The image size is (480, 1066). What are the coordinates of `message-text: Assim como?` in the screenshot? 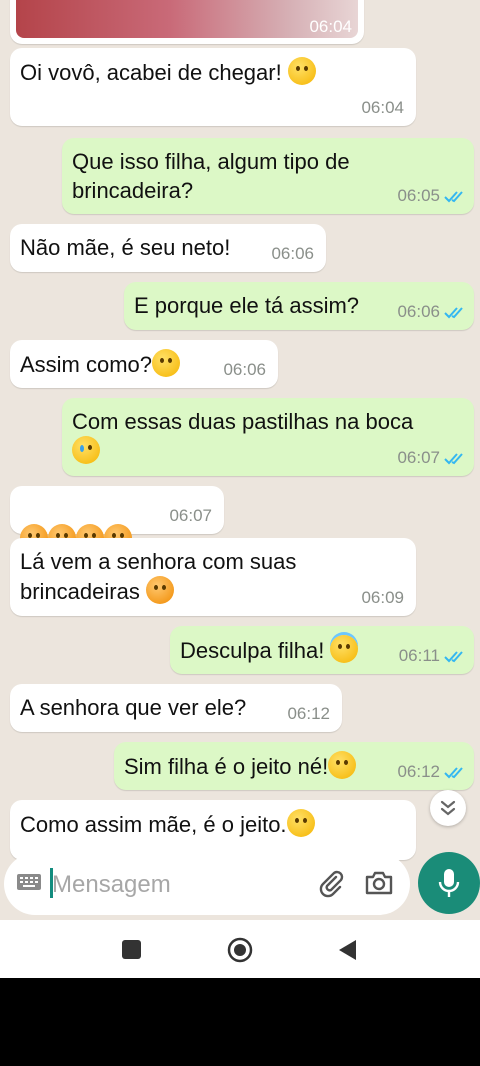 It's located at (100, 364).